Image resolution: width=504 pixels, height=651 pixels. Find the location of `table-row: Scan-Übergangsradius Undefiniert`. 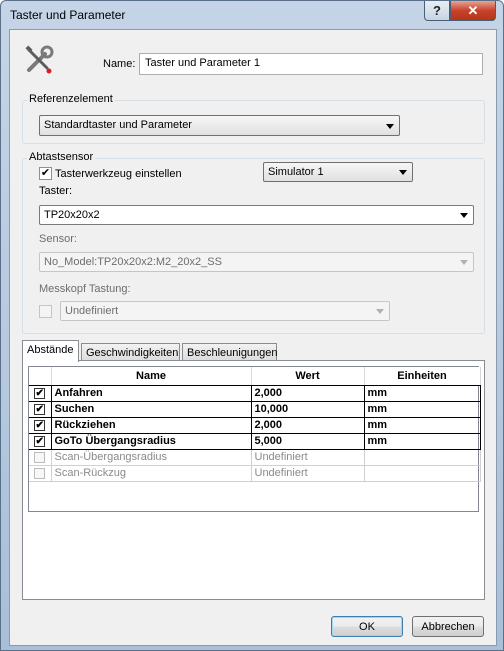

table-row: Scan-Übergangsradius Undefiniert is located at coordinates (255, 457).